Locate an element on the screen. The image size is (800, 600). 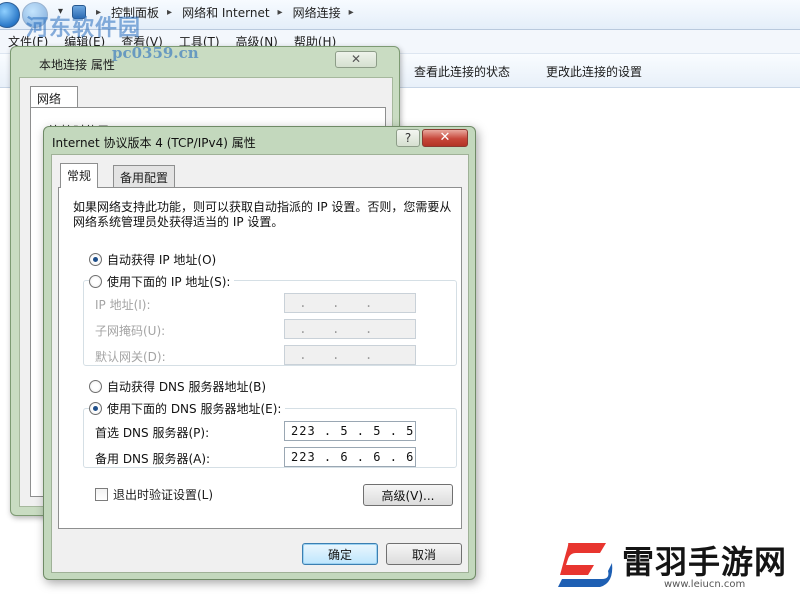
alternate-dns-input: 223 . 6 . 6 . 6 is located at coordinates (350, 457).